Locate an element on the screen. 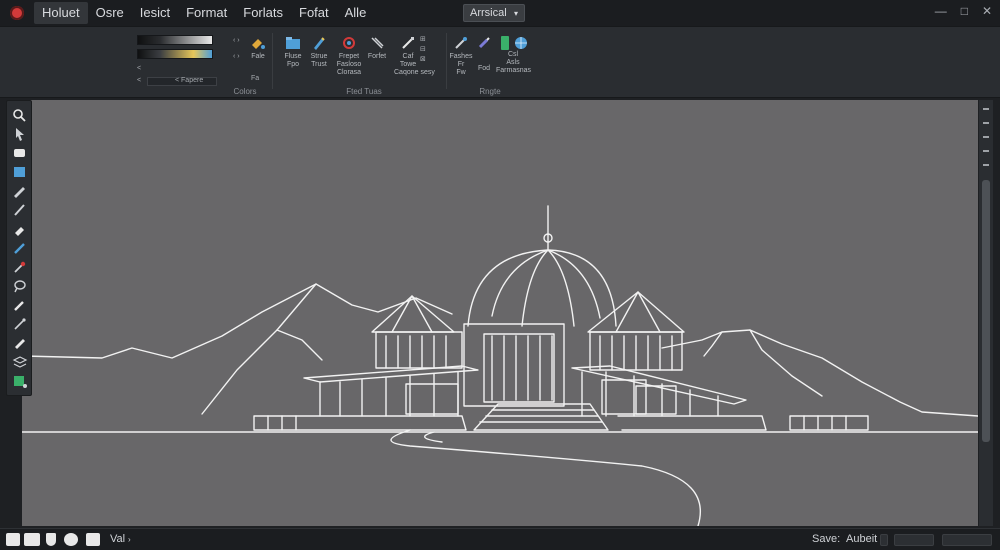  status-toggle is located at coordinates (884, 540).